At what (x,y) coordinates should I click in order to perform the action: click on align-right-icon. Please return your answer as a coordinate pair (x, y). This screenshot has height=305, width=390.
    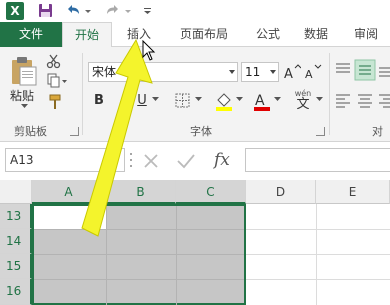
    Looking at the image, I should click on (384, 100).